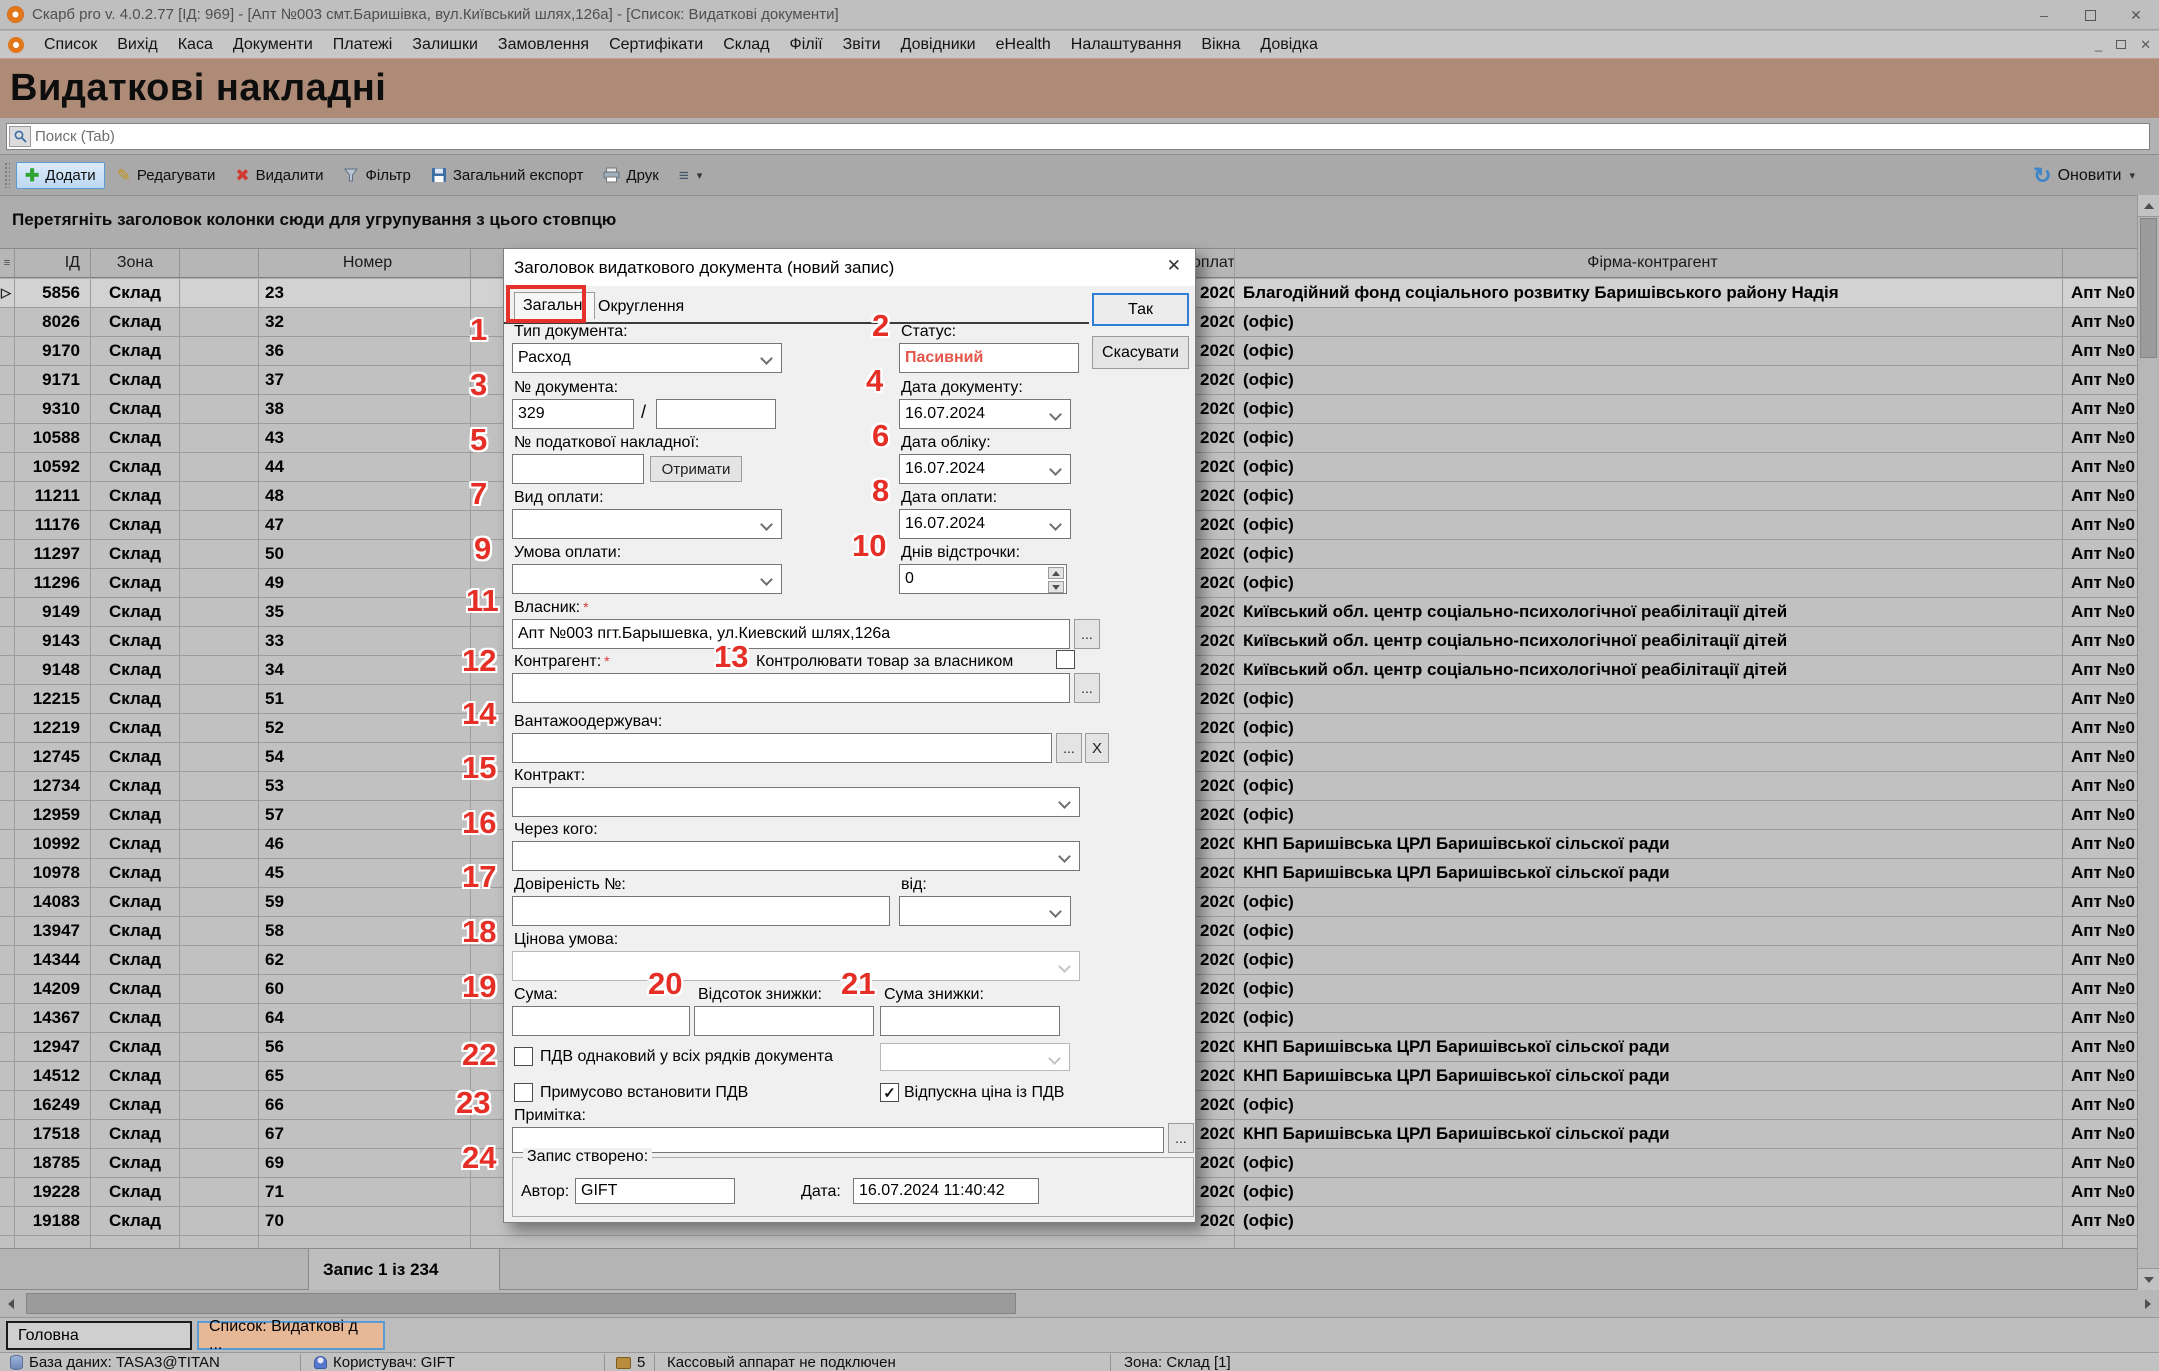  What do you see at coordinates (641, 307) in the screenshot?
I see `dialog-tab-rounding: Округлення` at bounding box center [641, 307].